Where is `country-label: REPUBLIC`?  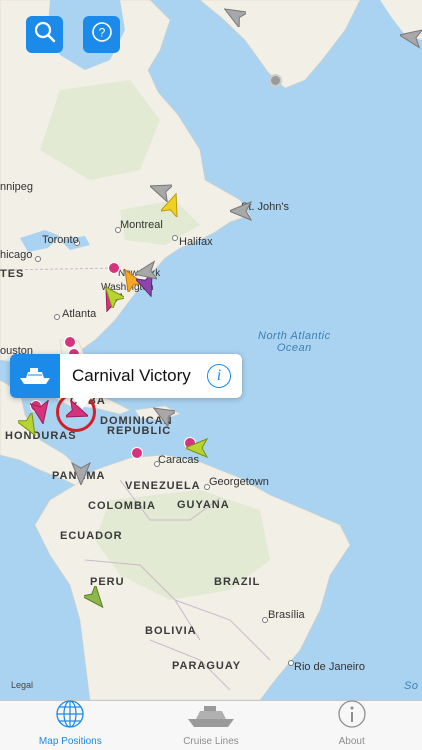 country-label: REPUBLIC is located at coordinates (139, 431).